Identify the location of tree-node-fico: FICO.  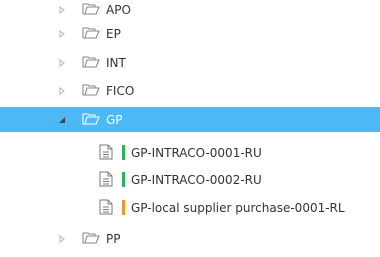
(190, 90).